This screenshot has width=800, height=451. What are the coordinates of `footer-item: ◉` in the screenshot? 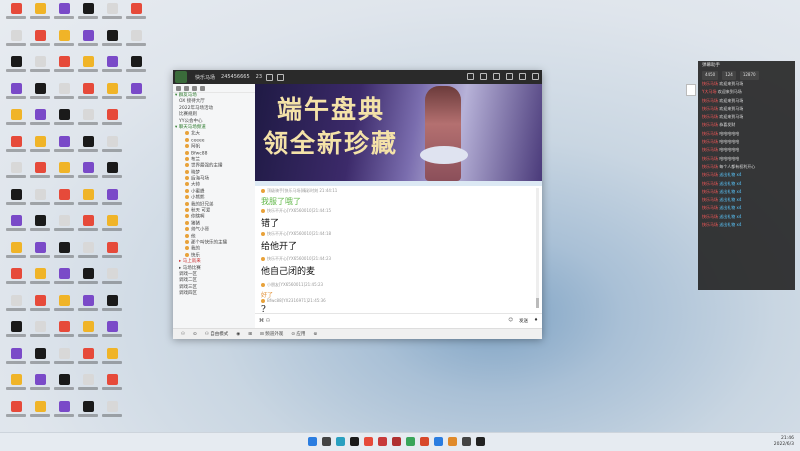 It's located at (238, 334).